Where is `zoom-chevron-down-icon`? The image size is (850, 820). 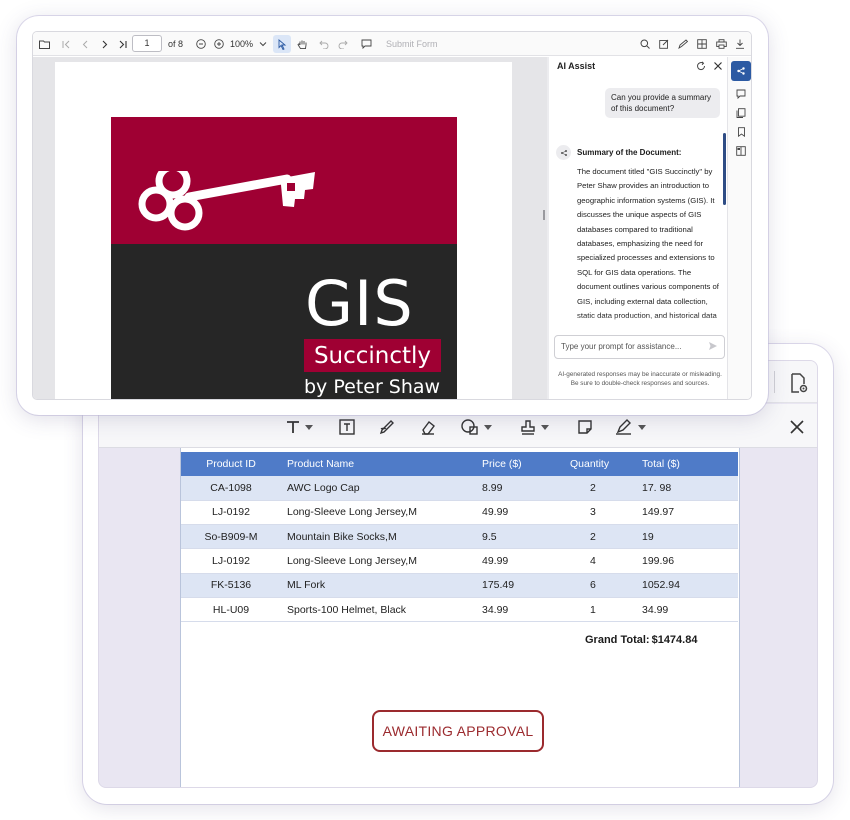
zoom-chevron-down-icon is located at coordinates (263, 44).